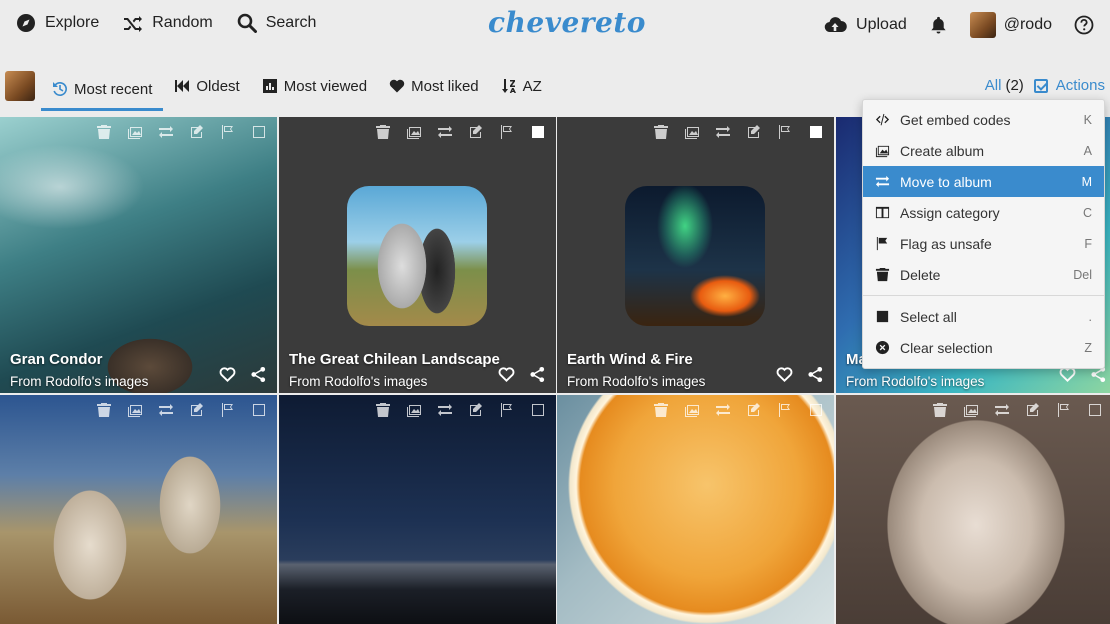 The width and height of the screenshot is (1110, 624). What do you see at coordinates (1087, 212) in the screenshot?
I see `menu-item-shortcut: C` at bounding box center [1087, 212].